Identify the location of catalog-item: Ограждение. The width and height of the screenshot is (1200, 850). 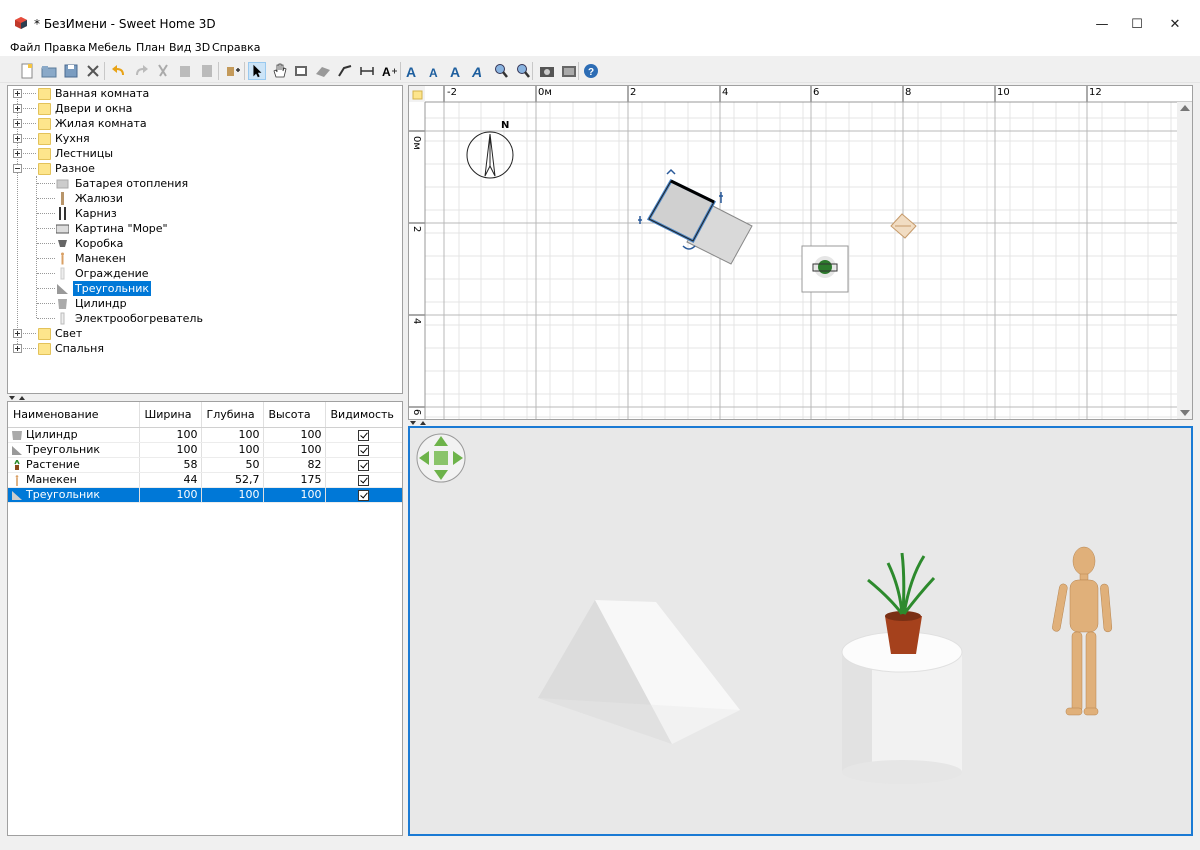
(203, 273).